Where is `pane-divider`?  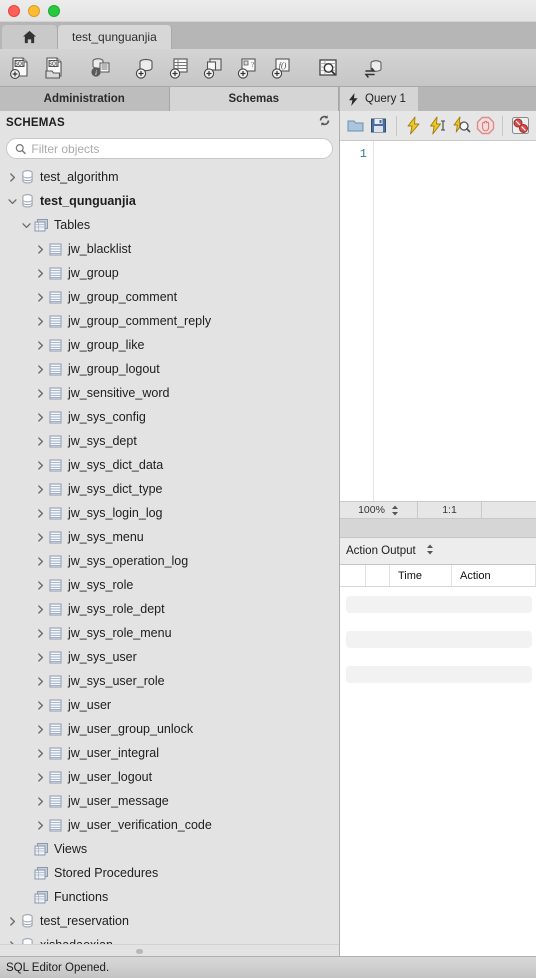 pane-divider is located at coordinates (438, 528).